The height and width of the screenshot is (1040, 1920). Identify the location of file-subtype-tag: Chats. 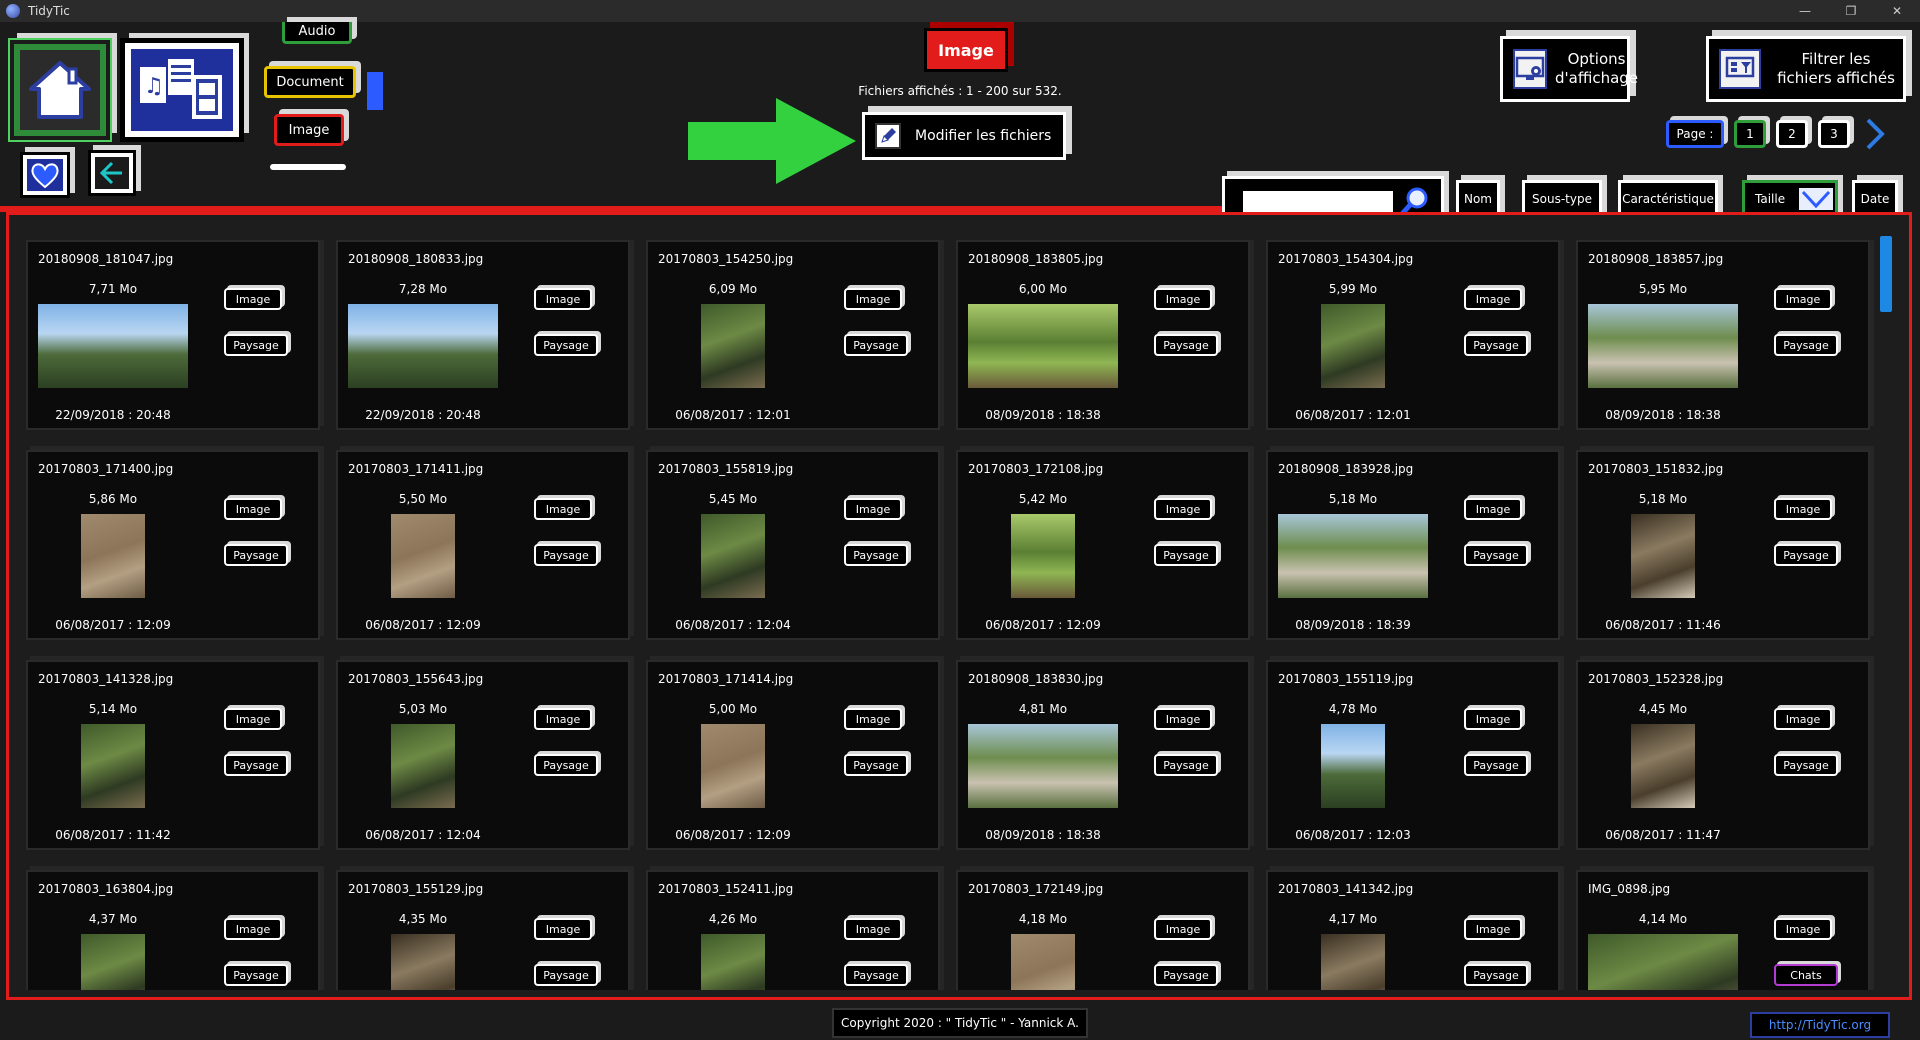
(1806, 975).